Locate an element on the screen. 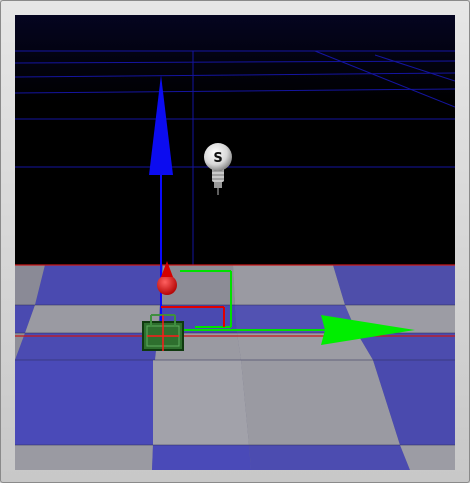 The width and height of the screenshot is (470, 483). z-axis-handle is located at coordinates (167, 285).